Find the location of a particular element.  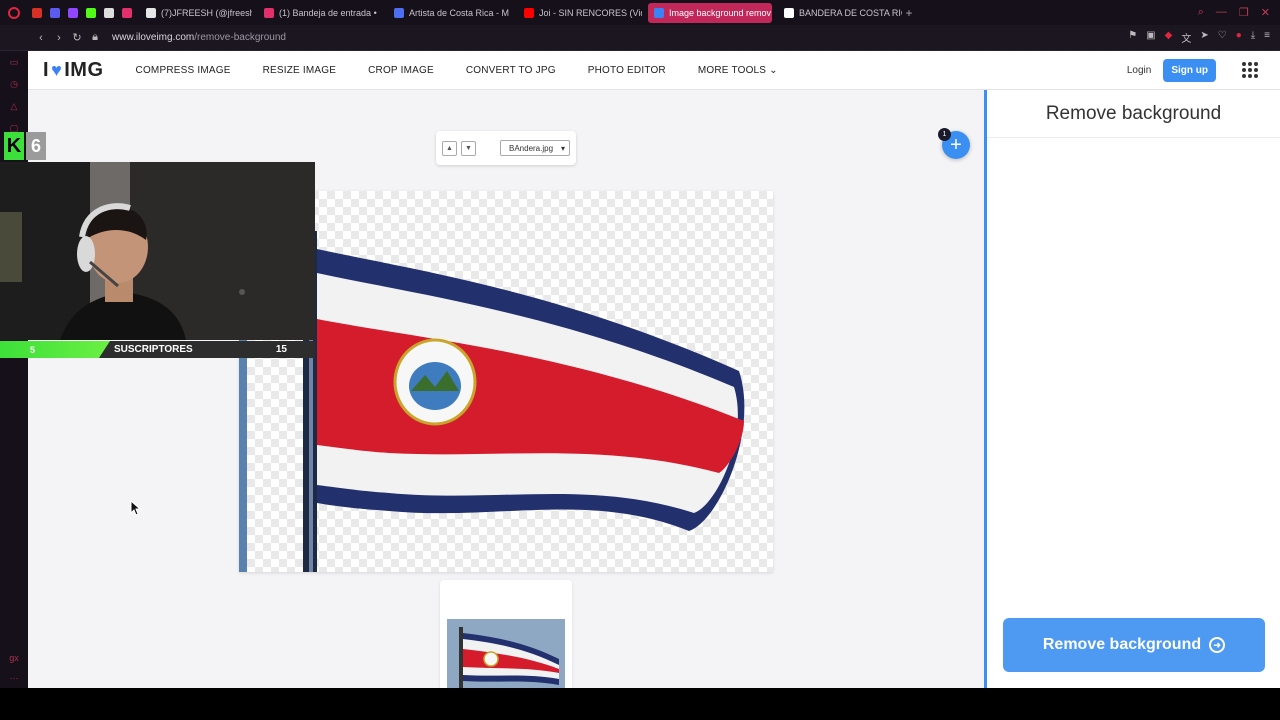

account-icon: ● is located at coordinates (1239, 37).